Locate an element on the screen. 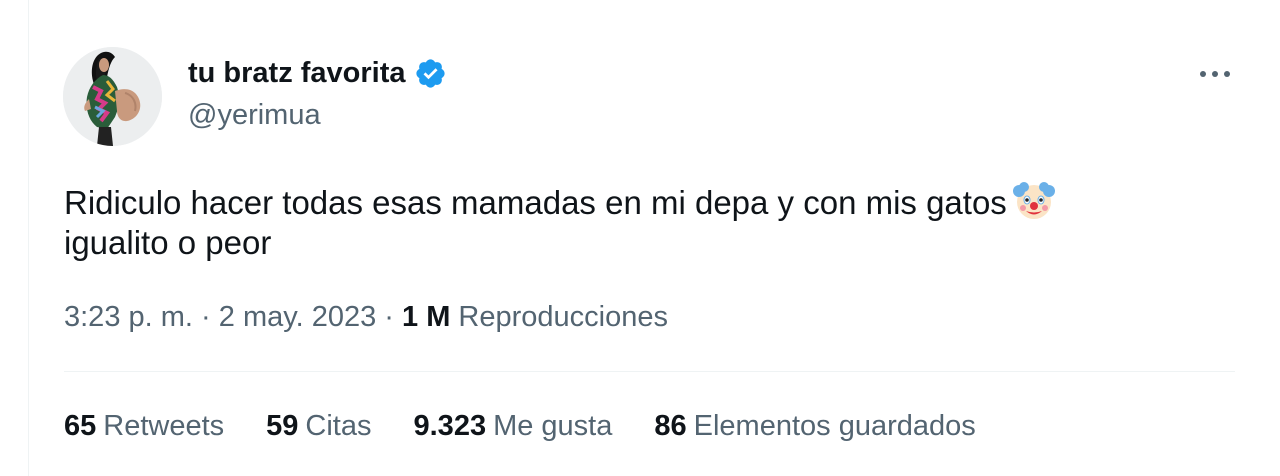 The height and width of the screenshot is (476, 1280). avatar is located at coordinates (112, 96).